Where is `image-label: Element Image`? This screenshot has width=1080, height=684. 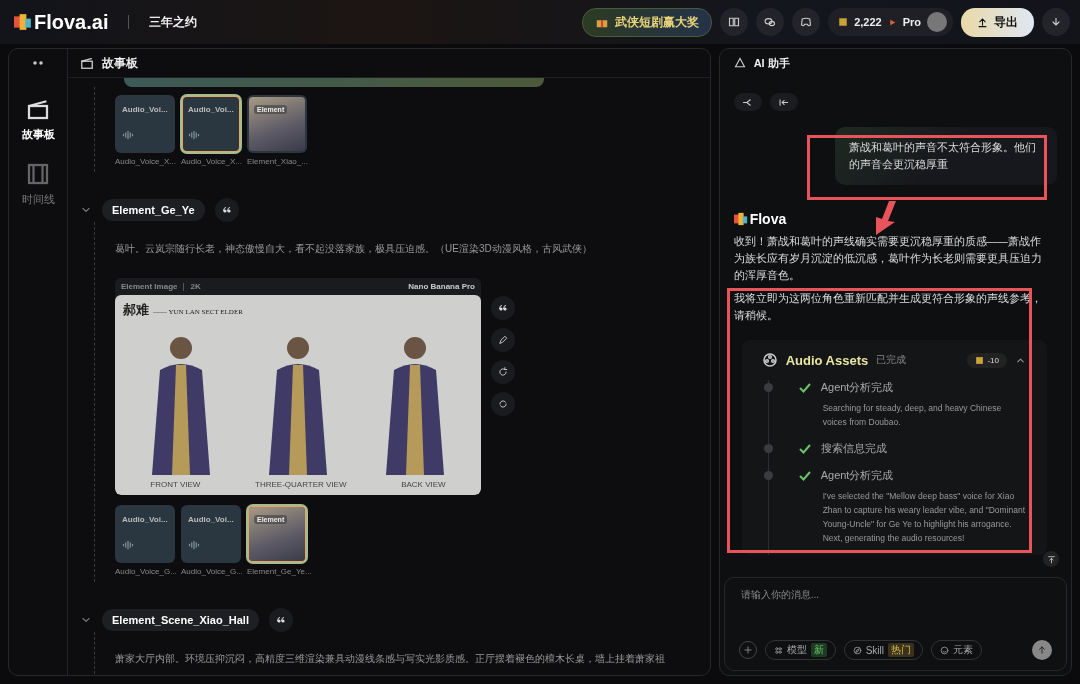
image-label: Element Image is located at coordinates (149, 286).